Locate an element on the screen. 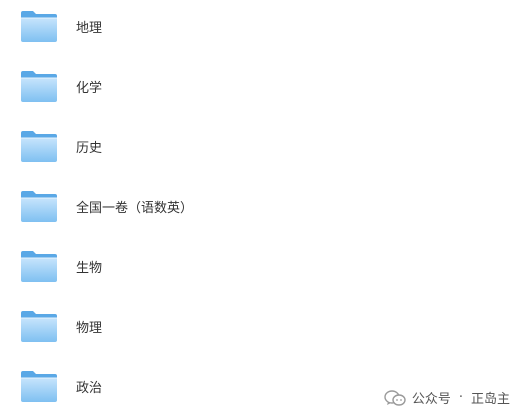 Image resolution: width=520 pixels, height=418 pixels. folder-item-national-paper-1: 全国一卷（语数英） is located at coordinates (150, 206).